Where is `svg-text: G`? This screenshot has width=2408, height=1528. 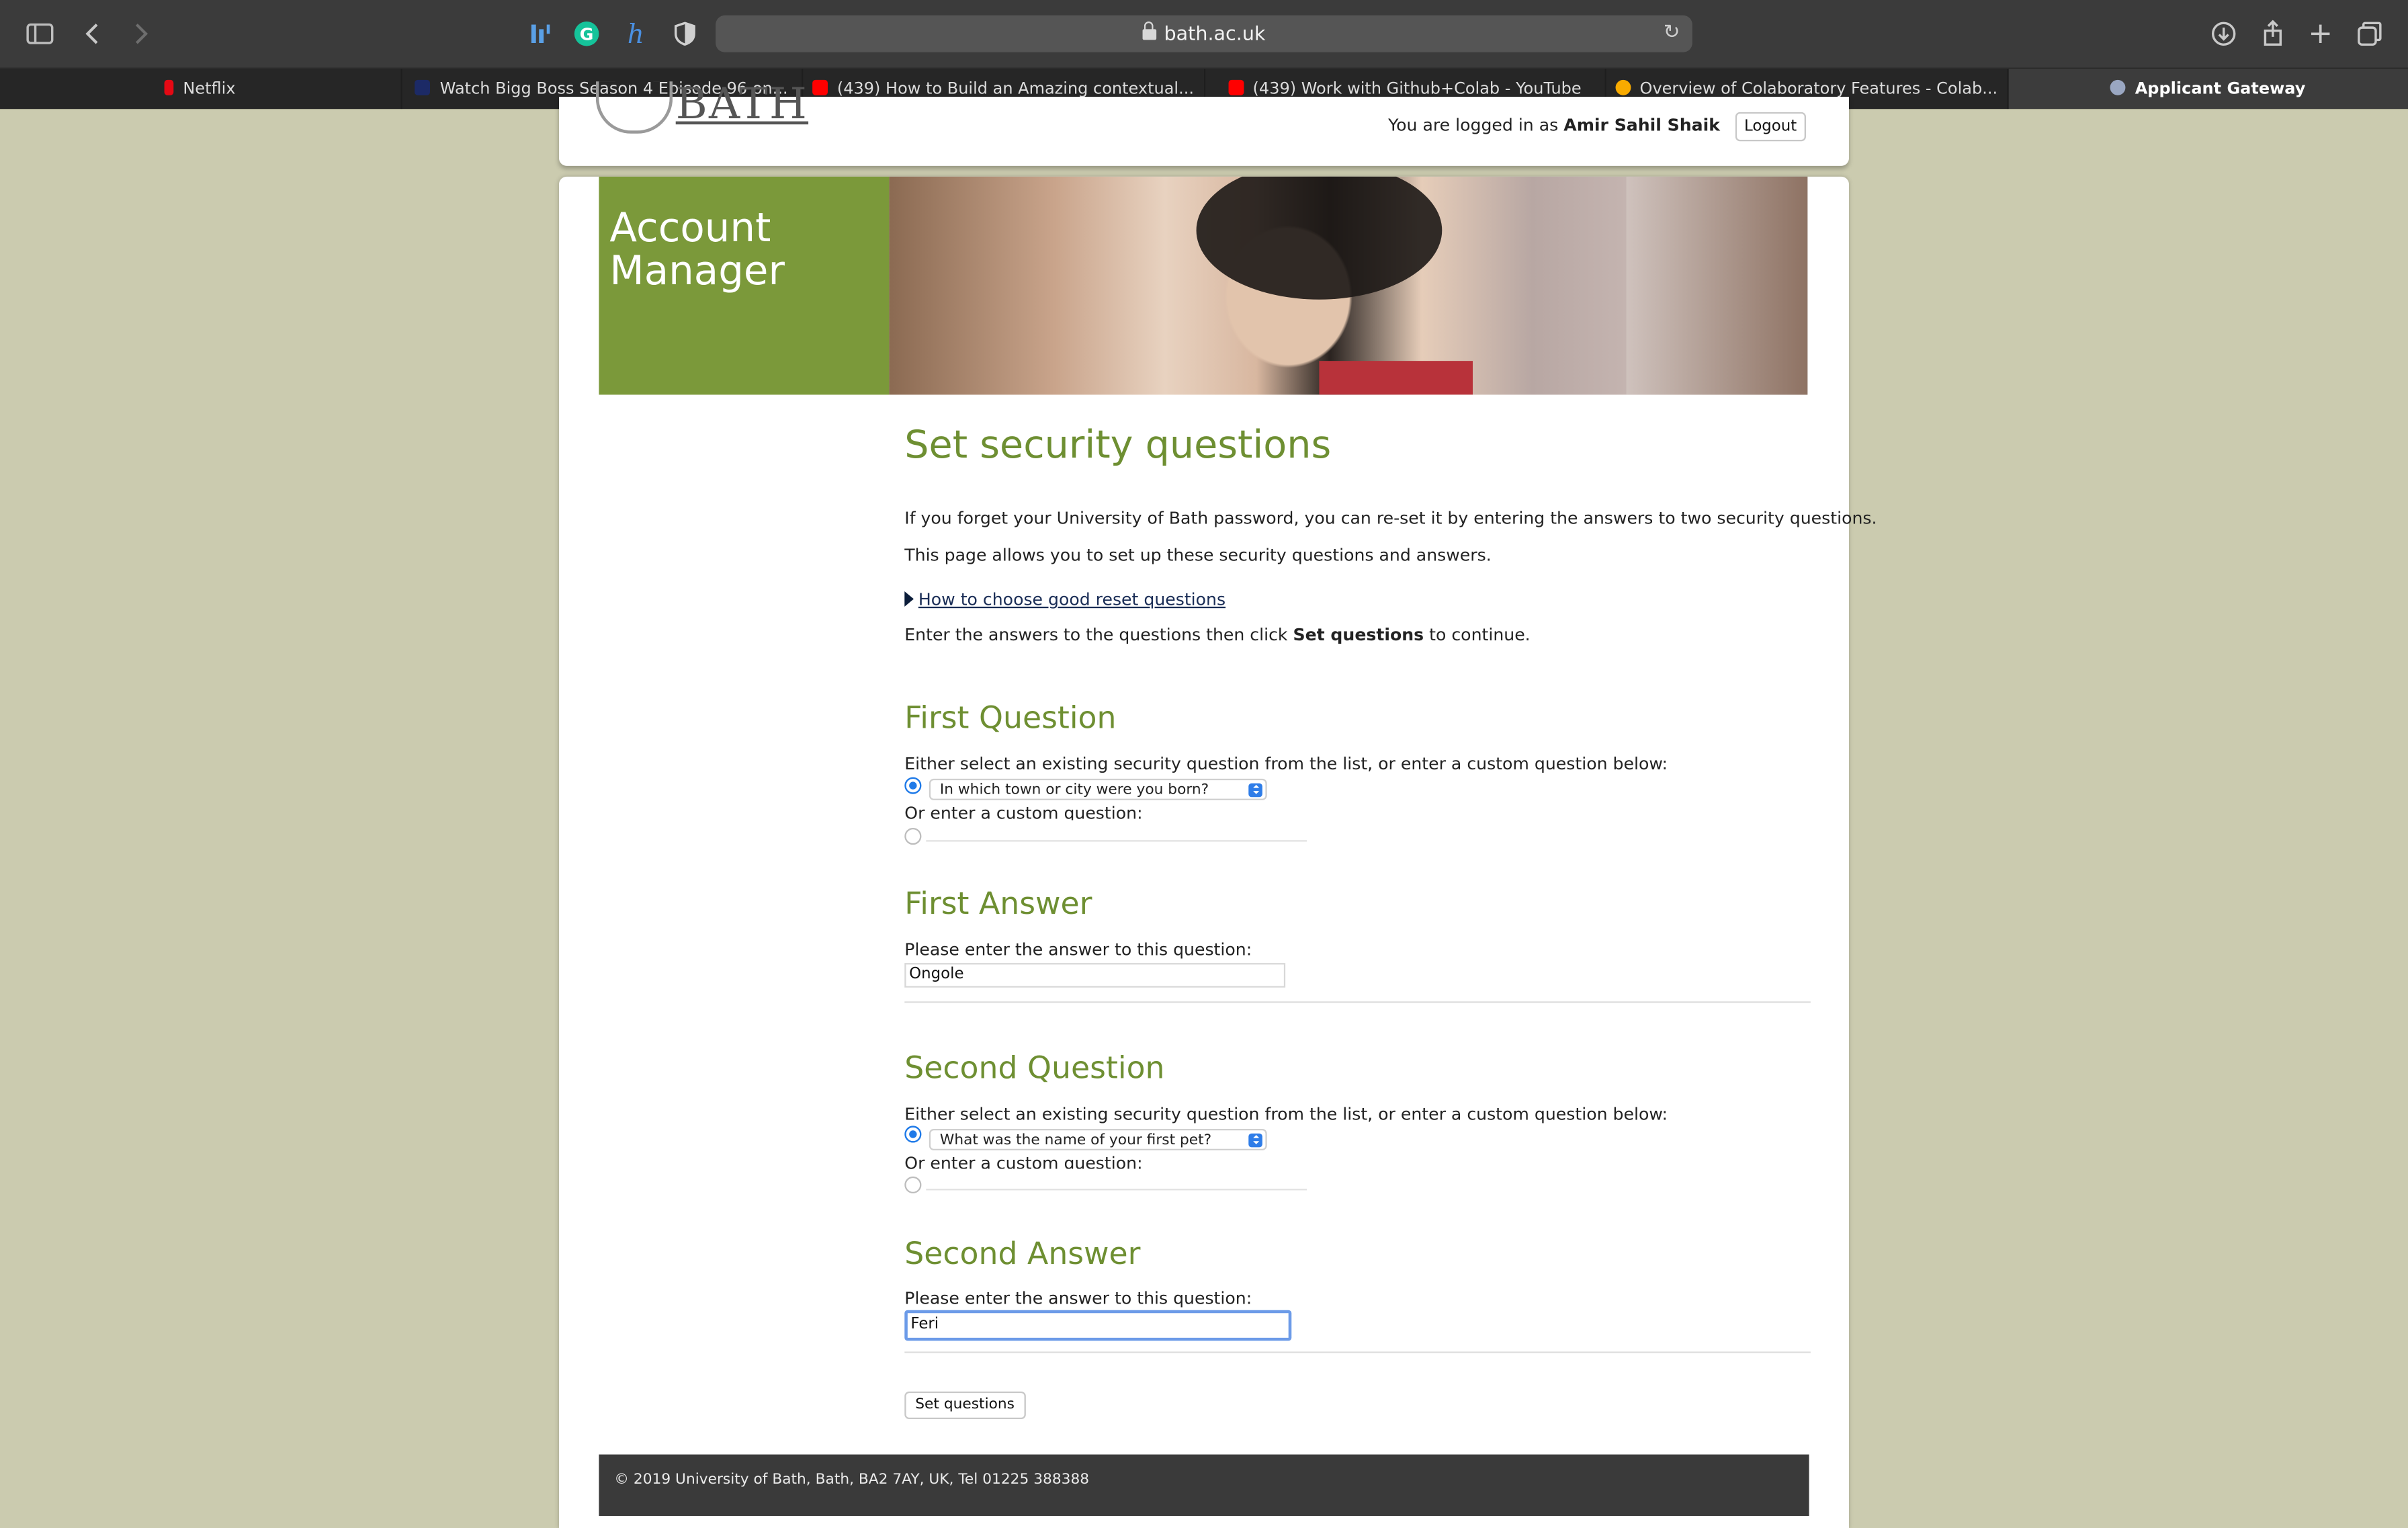
svg-text: G is located at coordinates (587, 34).